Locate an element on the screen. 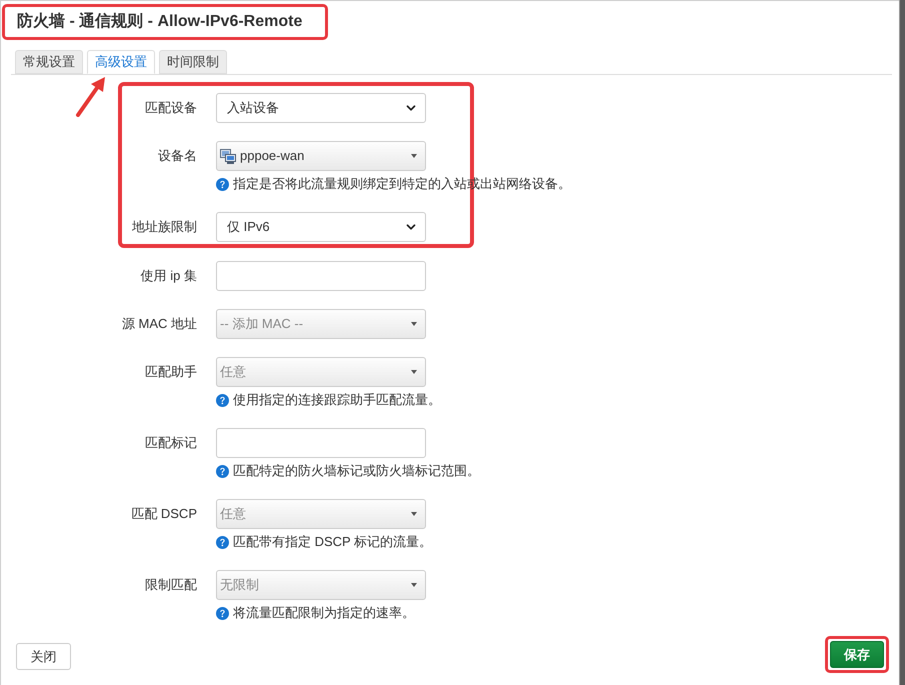 The image size is (905, 685). field-label: 源 MAC 地址 is located at coordinates (159, 324).